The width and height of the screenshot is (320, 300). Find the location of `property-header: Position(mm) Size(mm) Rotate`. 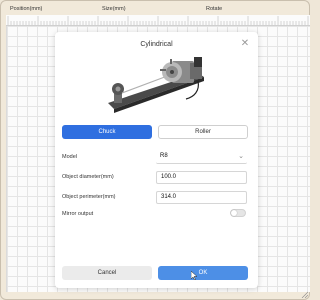

property-header: Position(mm) Size(mm) Rotate is located at coordinates (158, 9).